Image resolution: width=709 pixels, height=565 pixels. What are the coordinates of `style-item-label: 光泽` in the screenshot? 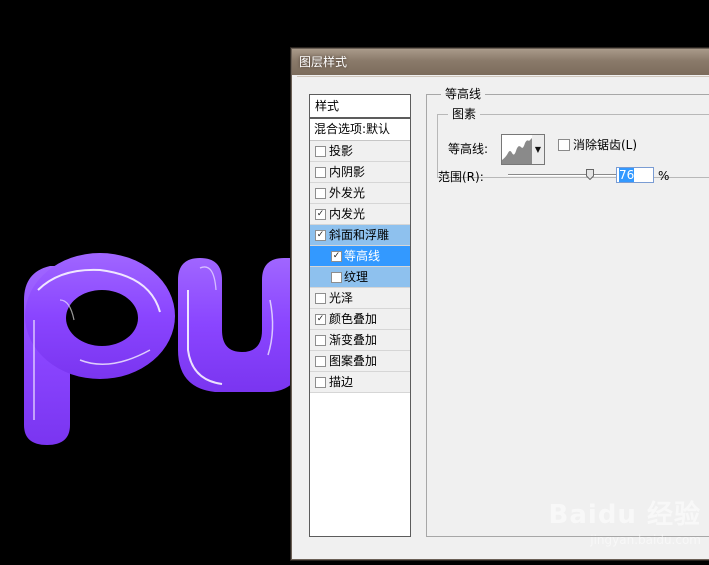 It's located at (341, 298).